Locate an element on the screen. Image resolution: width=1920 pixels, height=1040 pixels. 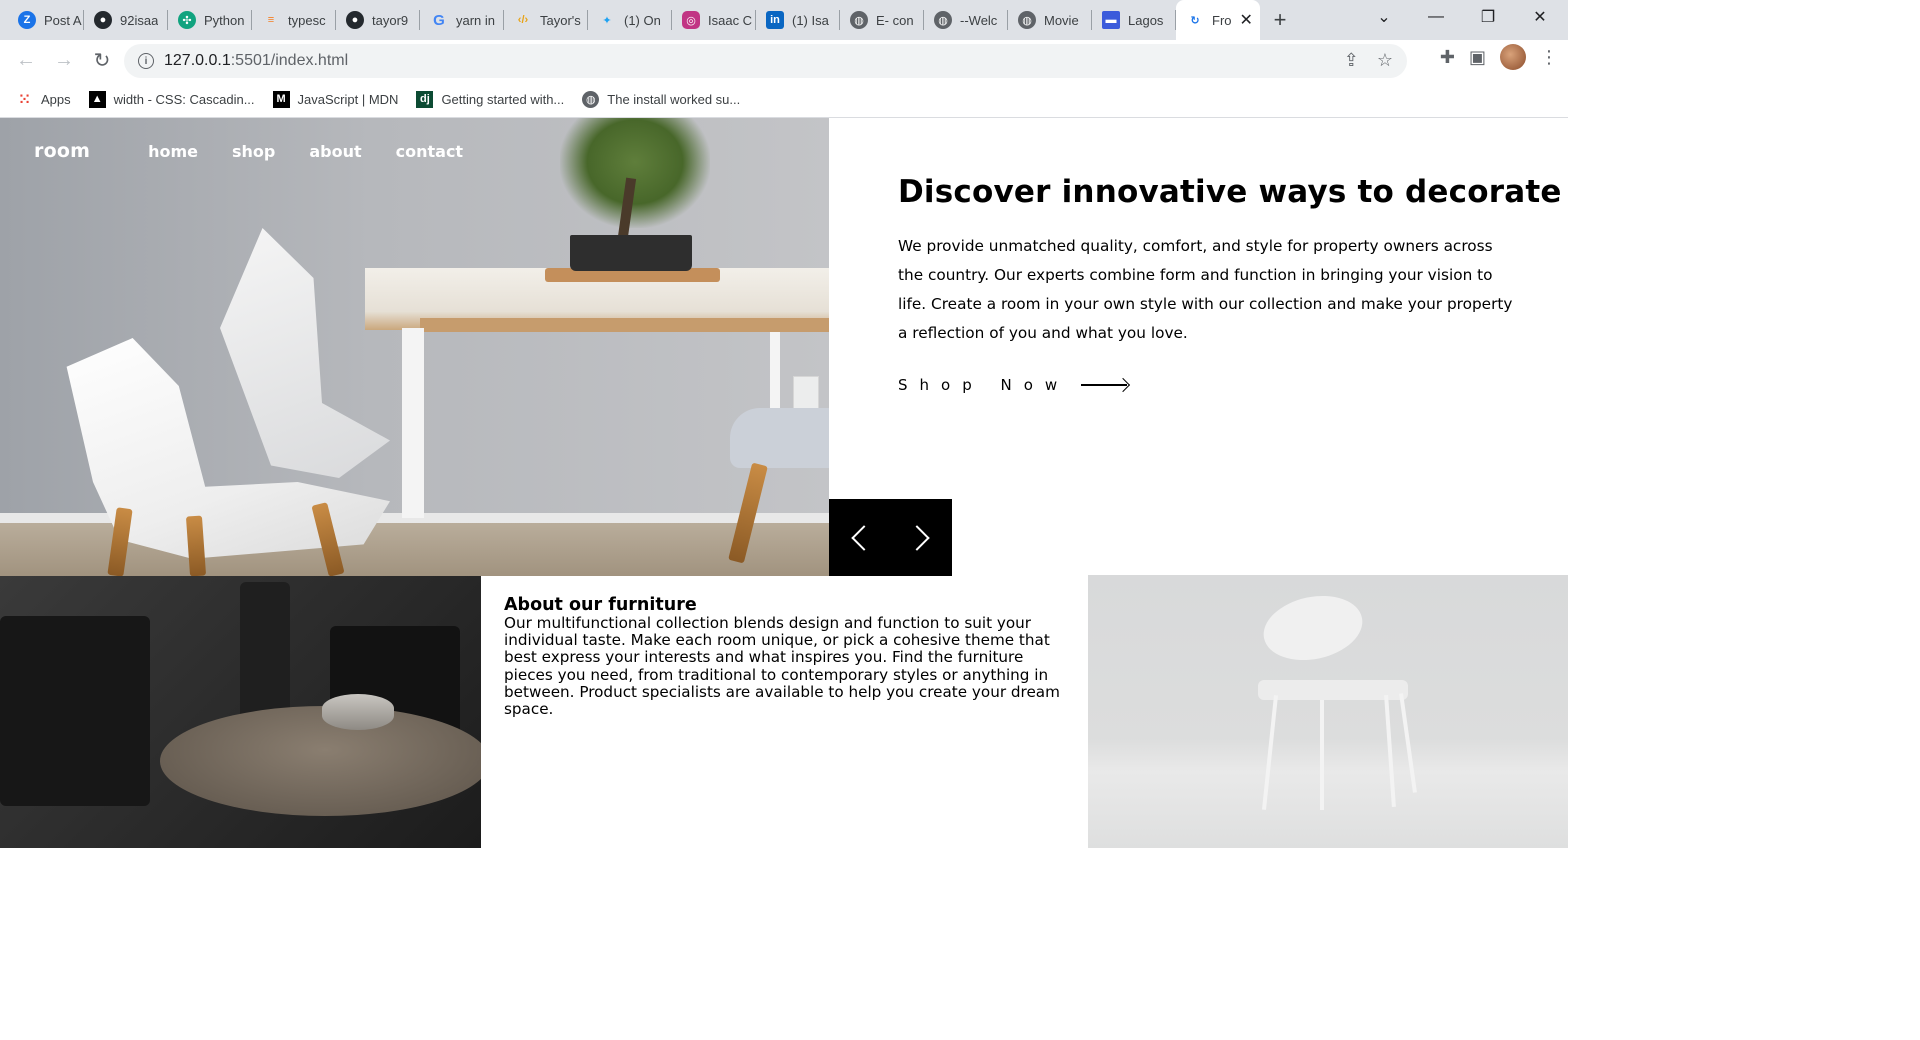
browser-tab: ◍ --Welc is located at coordinates (966, 20).